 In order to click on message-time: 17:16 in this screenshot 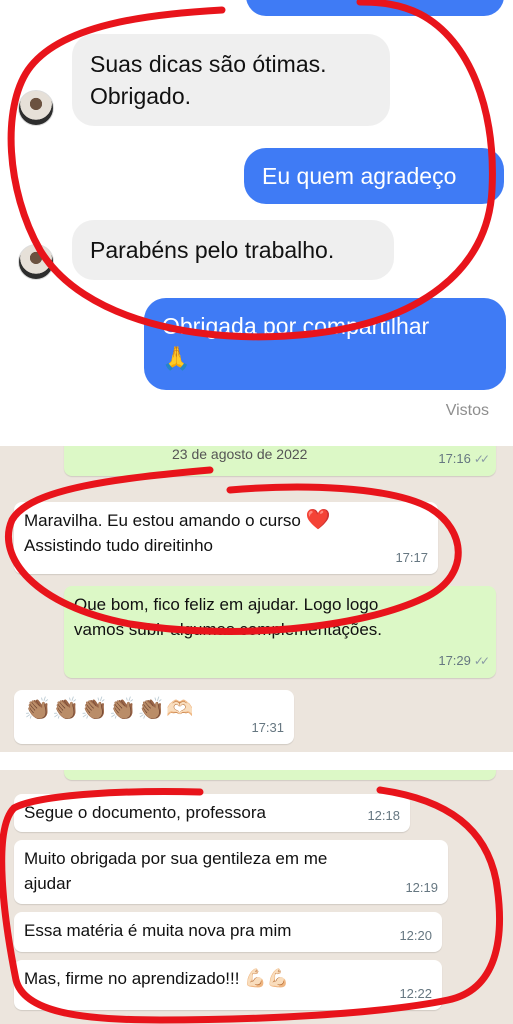, I will do `click(454, 458)`.